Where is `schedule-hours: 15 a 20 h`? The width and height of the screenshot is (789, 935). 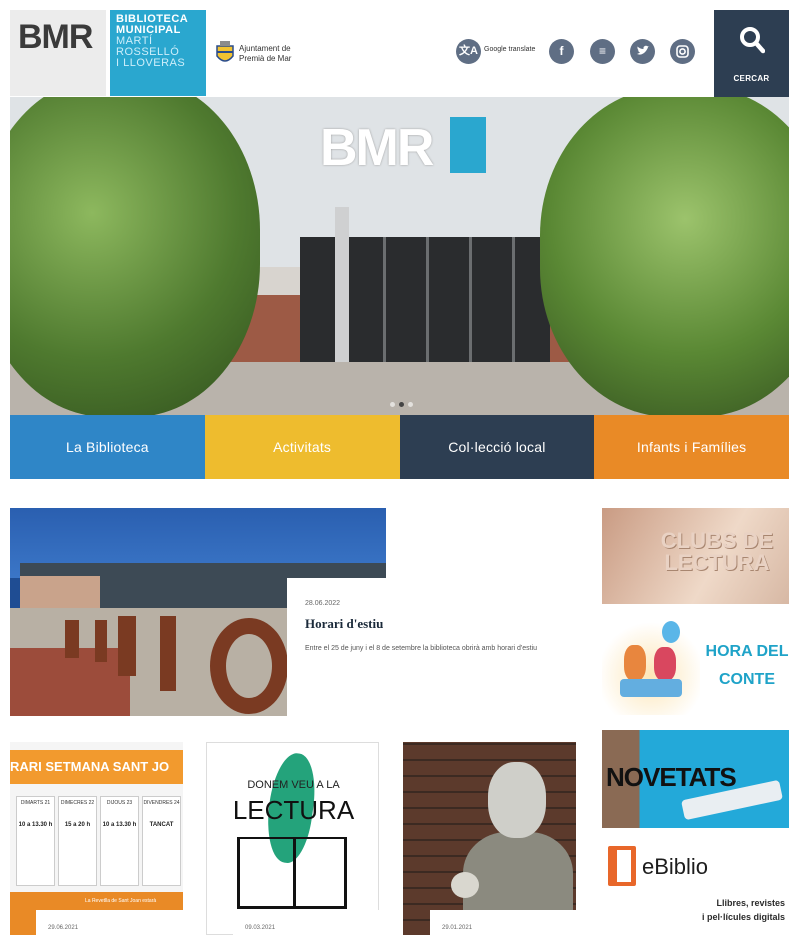 schedule-hours: 15 a 20 h is located at coordinates (77, 825).